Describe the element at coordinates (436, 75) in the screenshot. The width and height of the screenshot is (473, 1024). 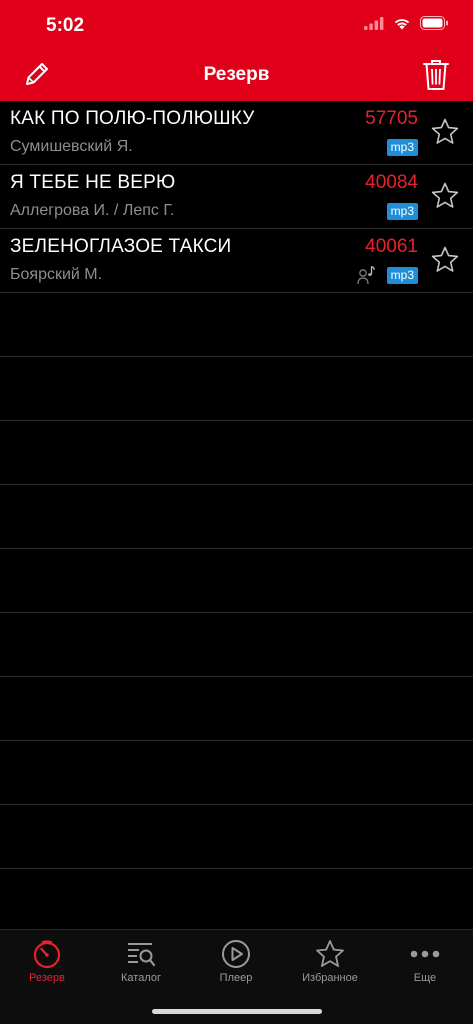
I see `trash-icon` at that location.